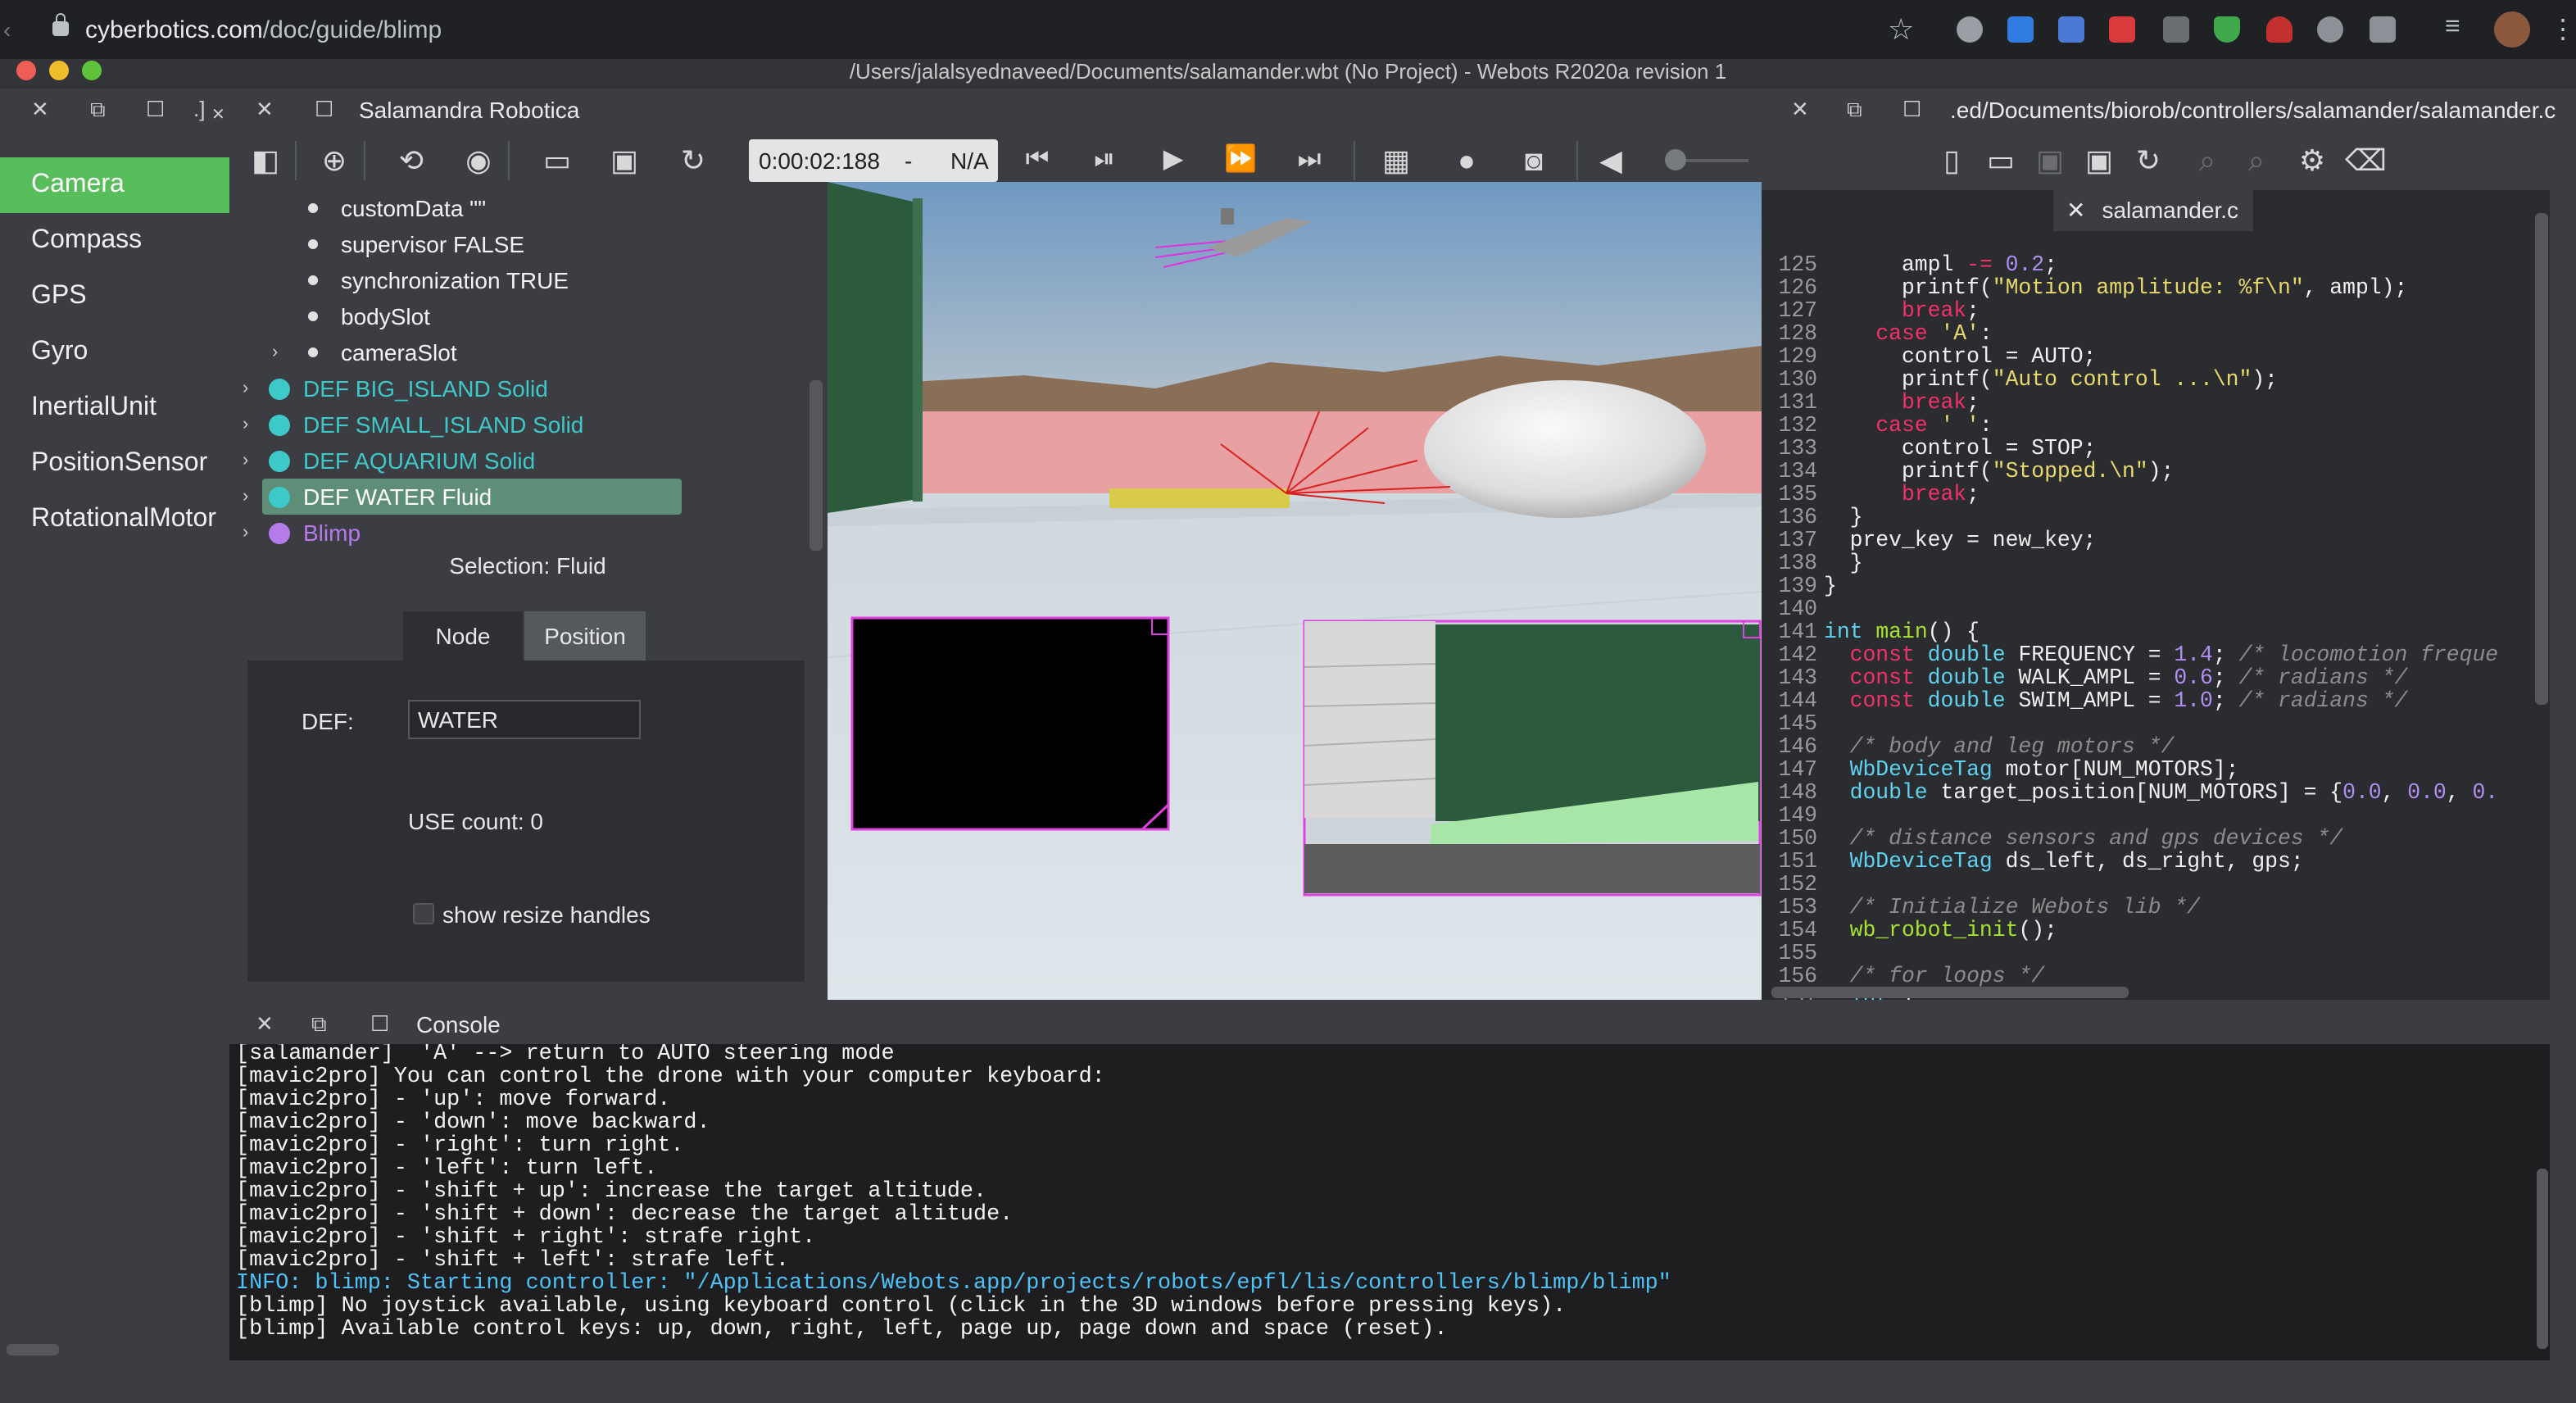  Describe the element at coordinates (7, 29) in the screenshot. I see `tab-scroll-icon: ‹` at that location.